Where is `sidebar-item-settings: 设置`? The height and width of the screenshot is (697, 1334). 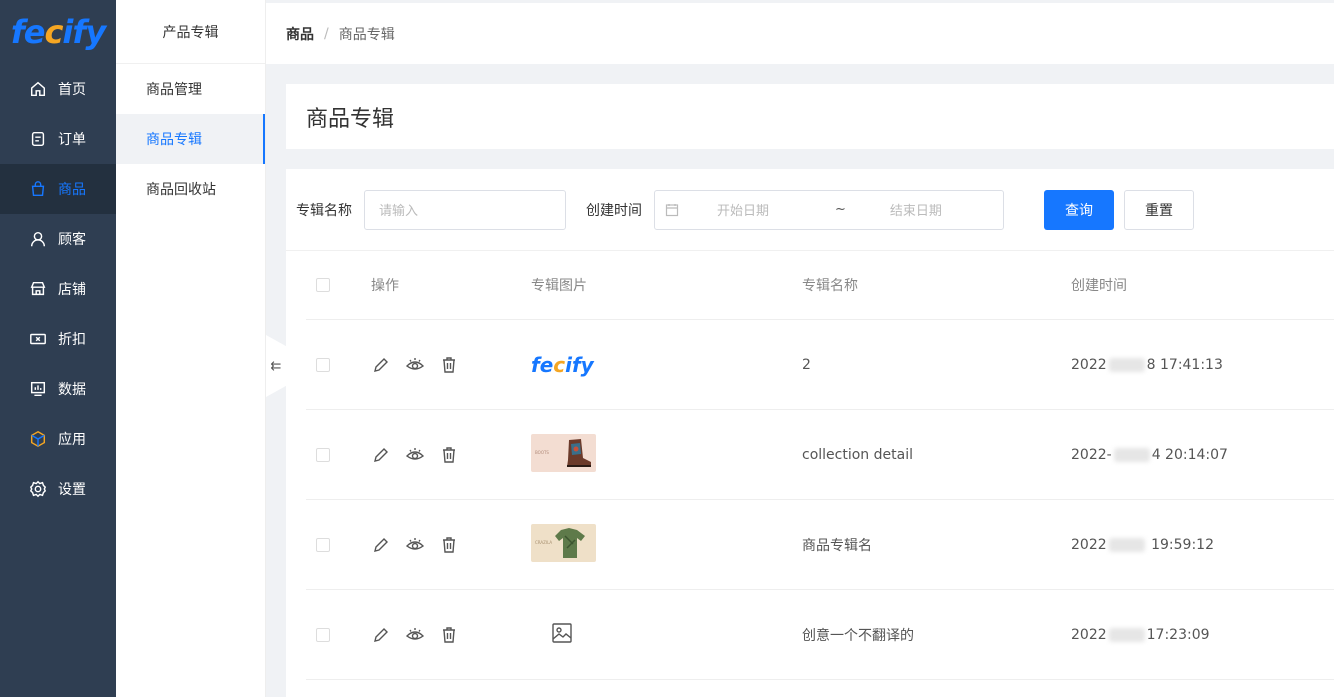 sidebar-item-settings: 设置 is located at coordinates (58, 489).